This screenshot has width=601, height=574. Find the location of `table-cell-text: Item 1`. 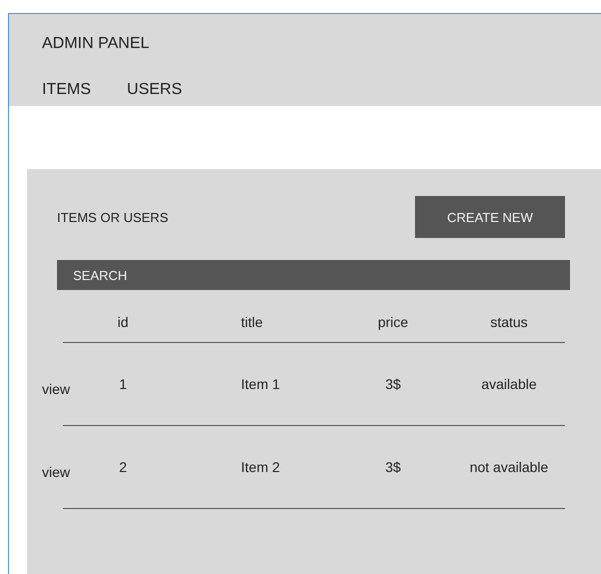

table-cell-text: Item 1 is located at coordinates (260, 384).